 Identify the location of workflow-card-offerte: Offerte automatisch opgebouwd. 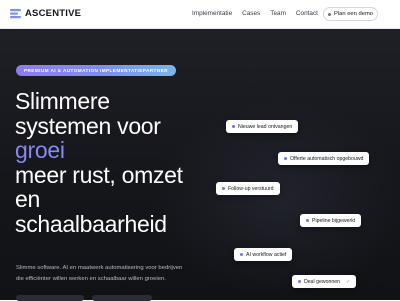
(324, 158).